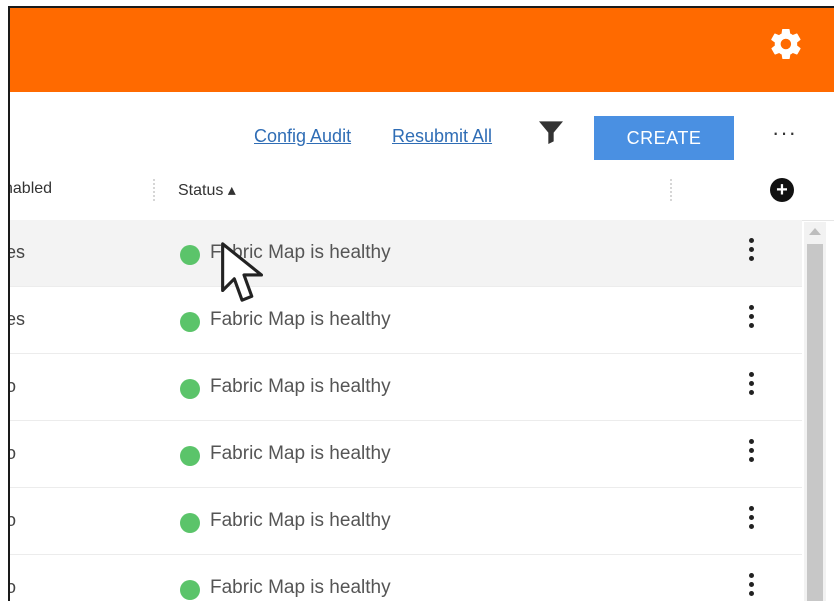 This screenshot has height=601, width=834. I want to click on filter-icon, so click(551, 132).